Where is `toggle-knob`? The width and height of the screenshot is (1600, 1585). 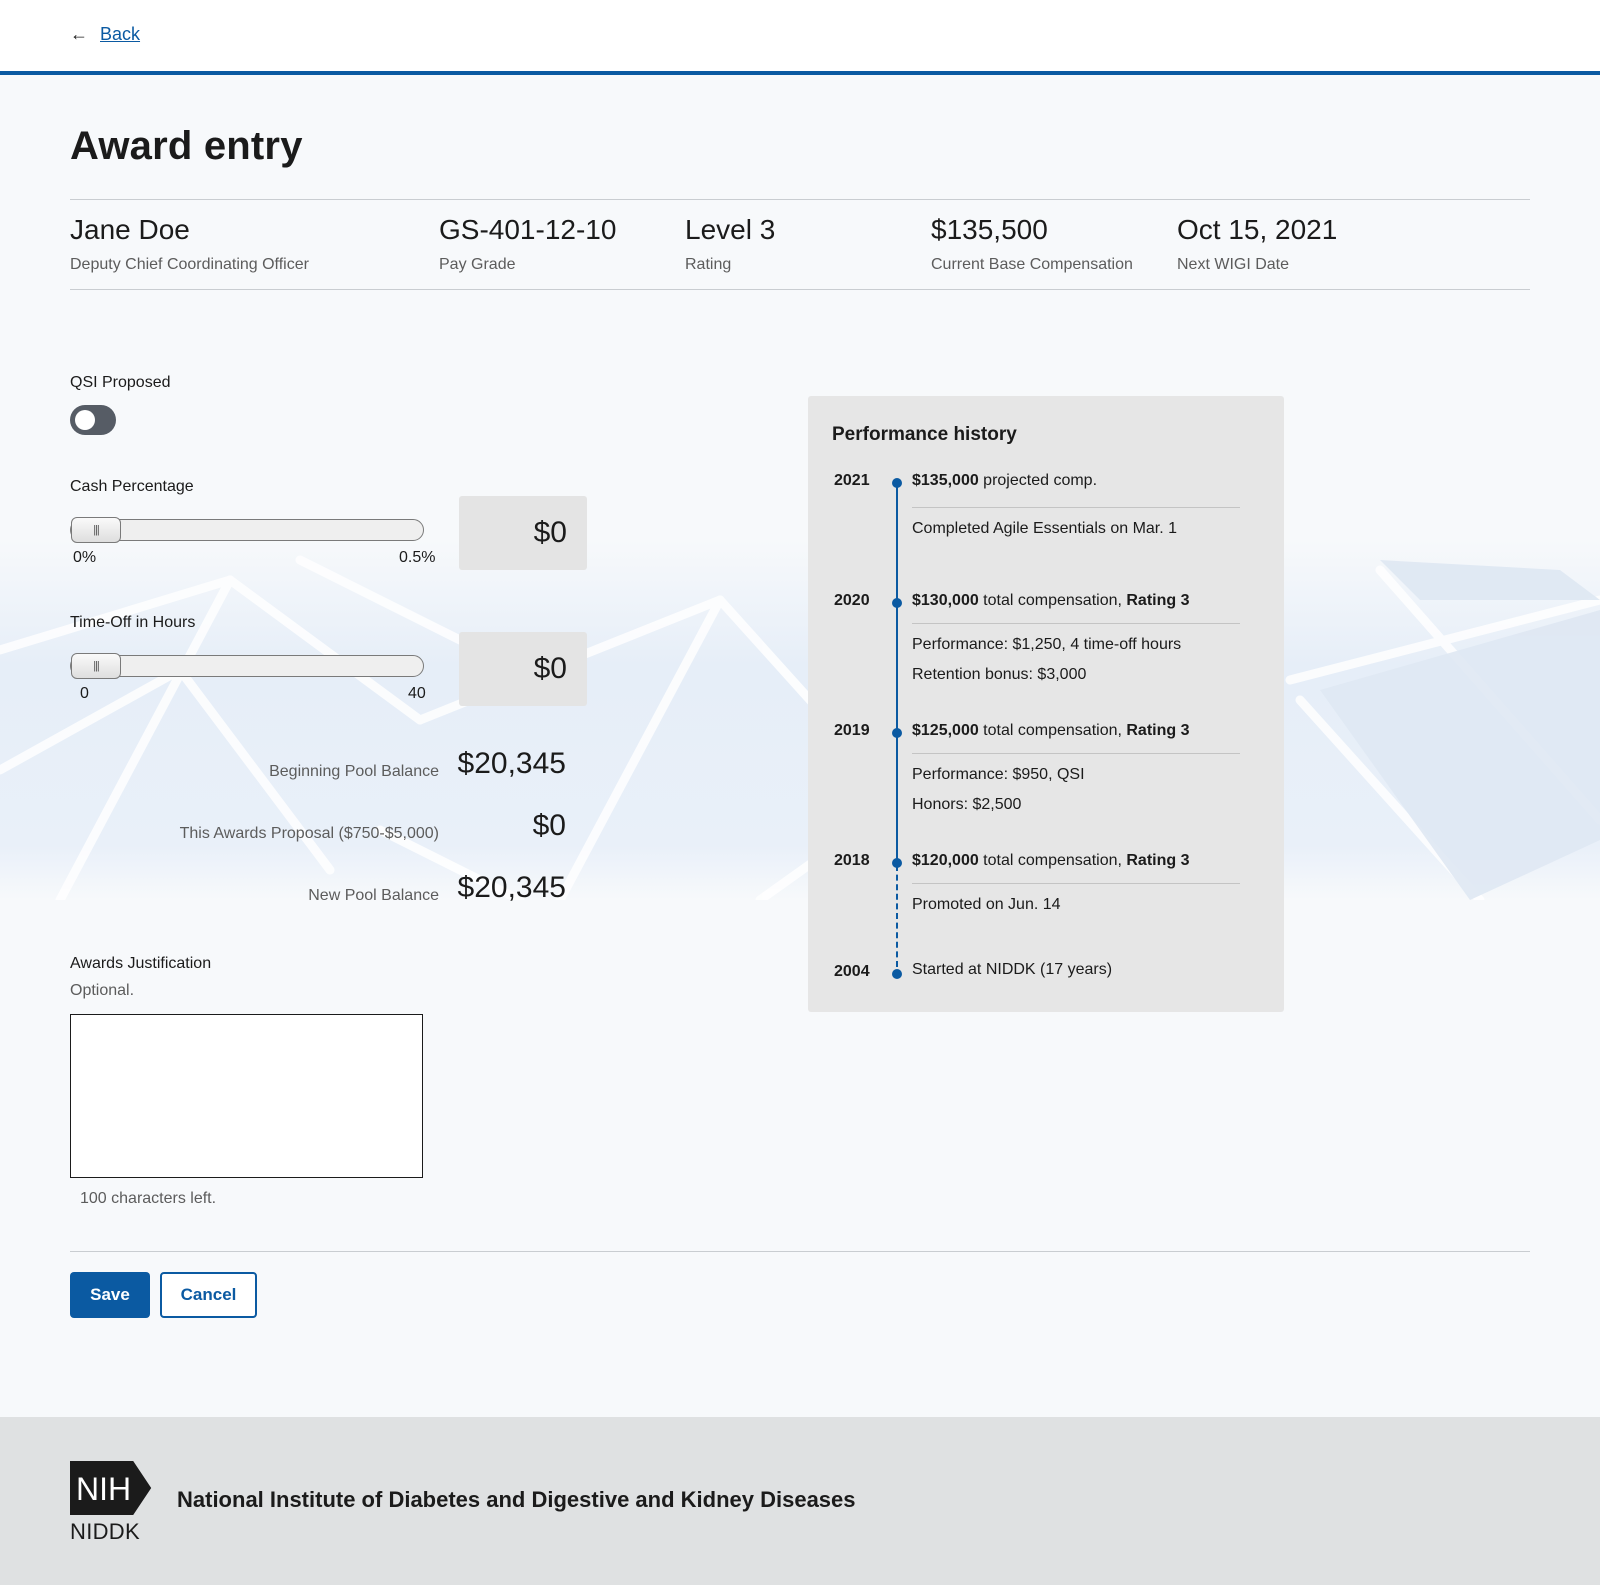 toggle-knob is located at coordinates (85, 420).